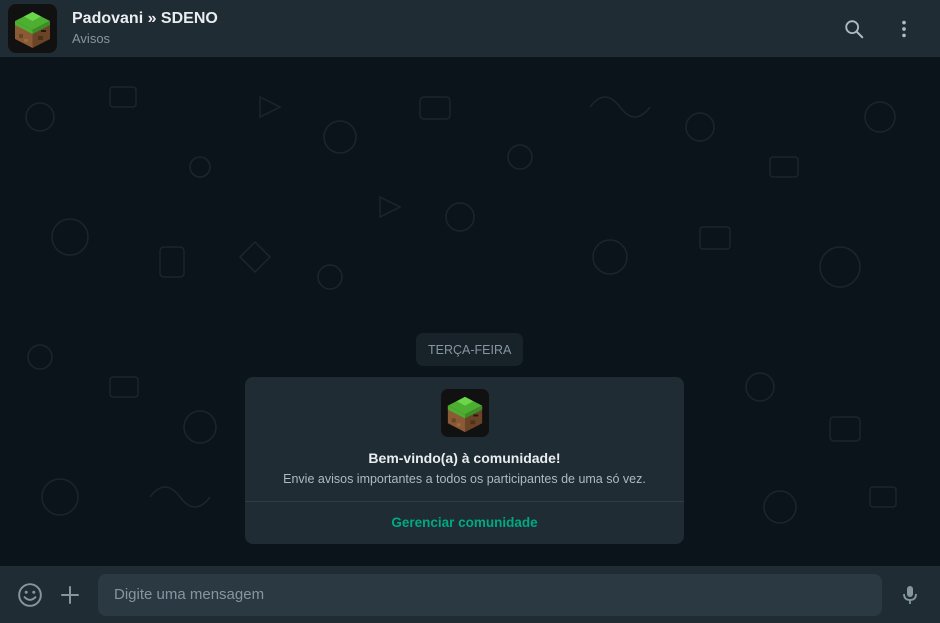 The width and height of the screenshot is (940, 623). I want to click on manage-community-link: Gerenciar comunidade, so click(464, 522).